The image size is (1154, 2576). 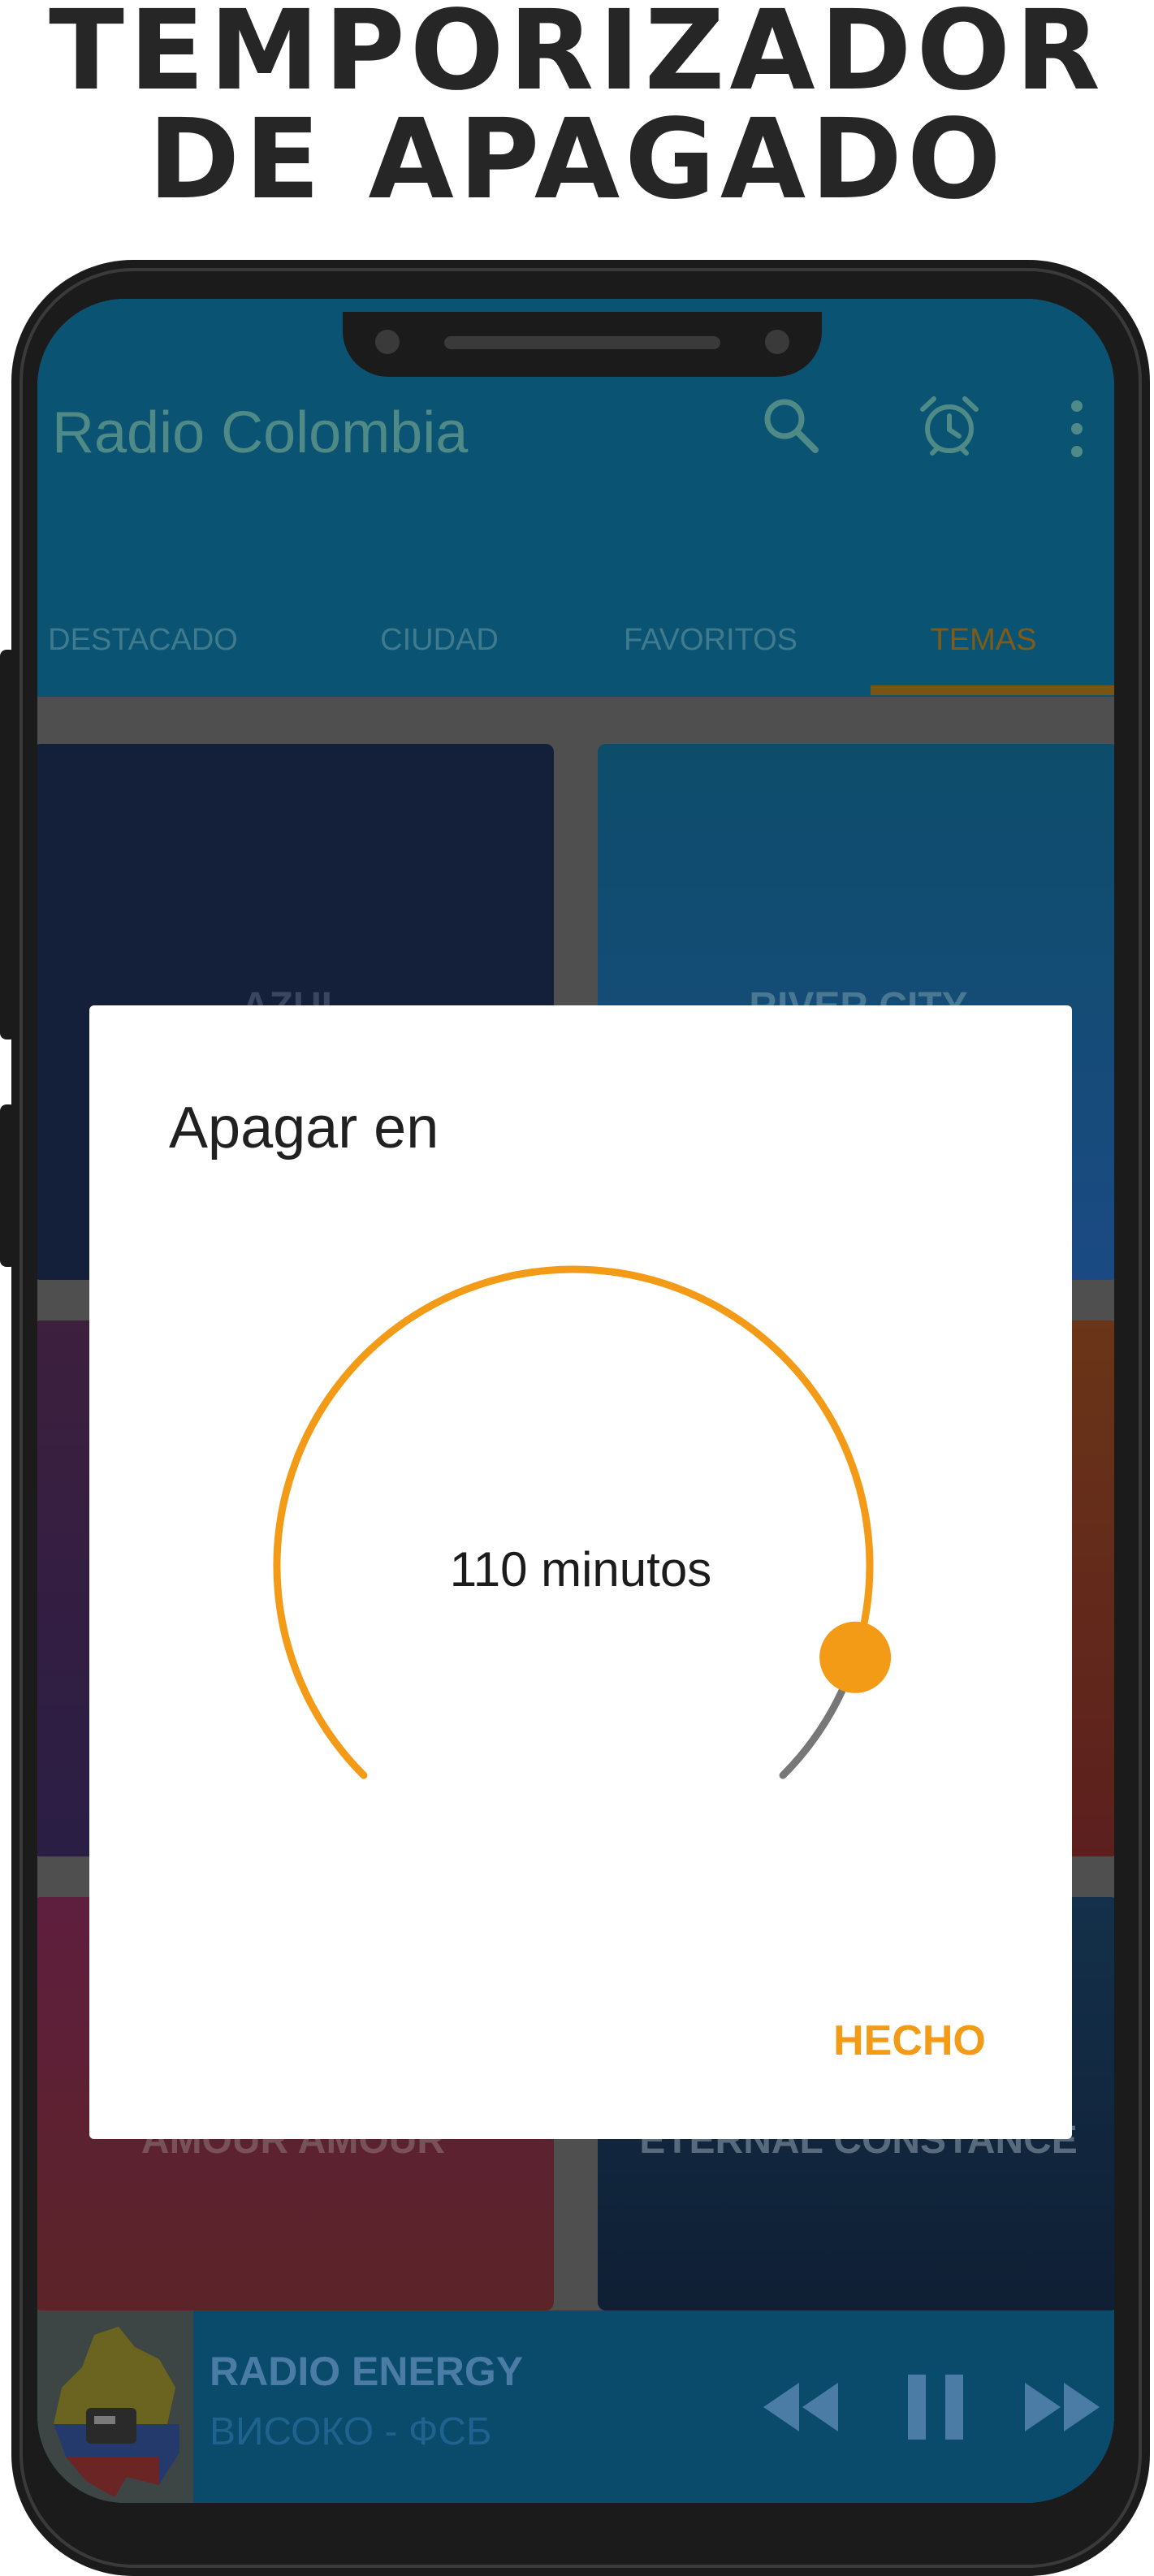 I want to click on phone-side-button-lower, so click(x=8, y=1185).